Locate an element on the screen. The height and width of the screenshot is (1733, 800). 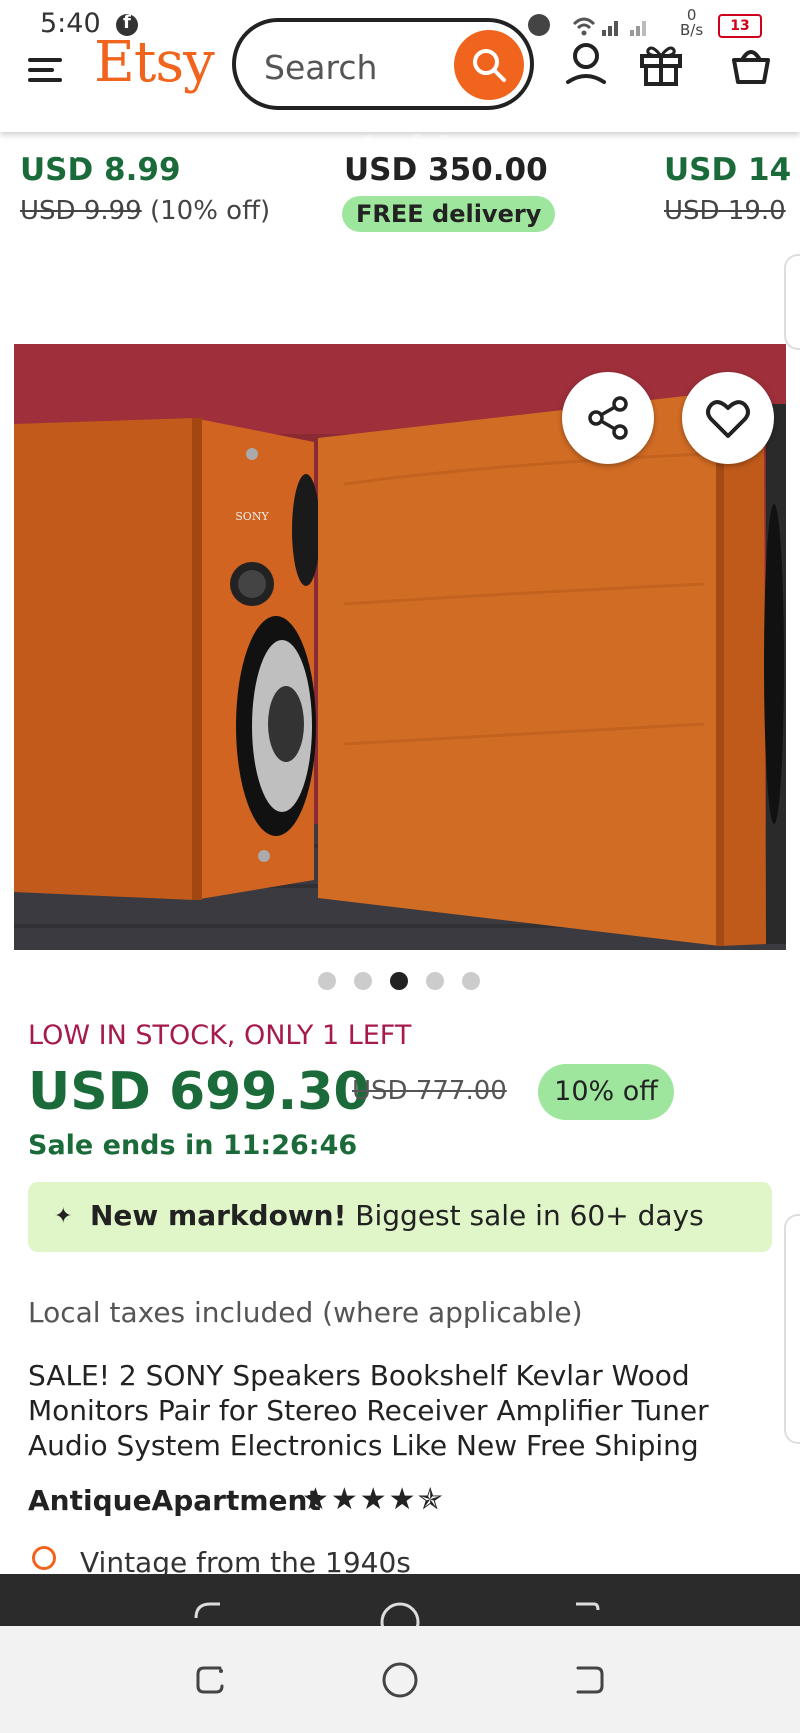
carousel-dots is located at coordinates (400, 980).